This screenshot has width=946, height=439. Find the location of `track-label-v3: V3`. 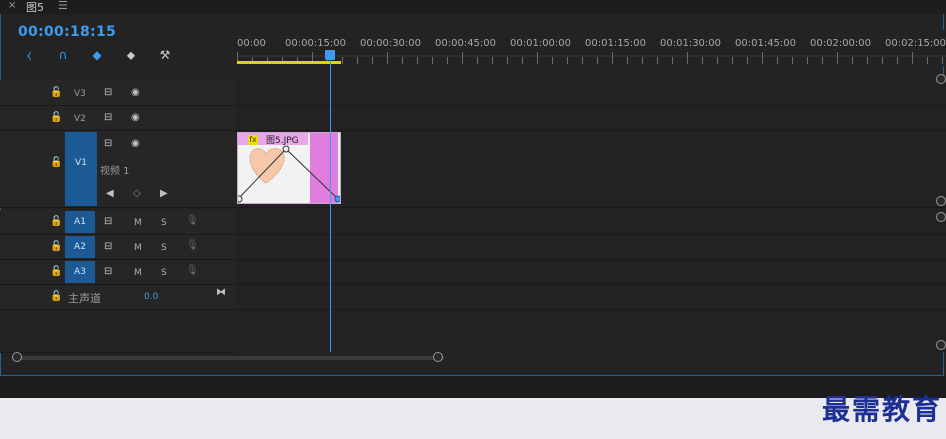

track-label-v3: V3 is located at coordinates (80, 94).